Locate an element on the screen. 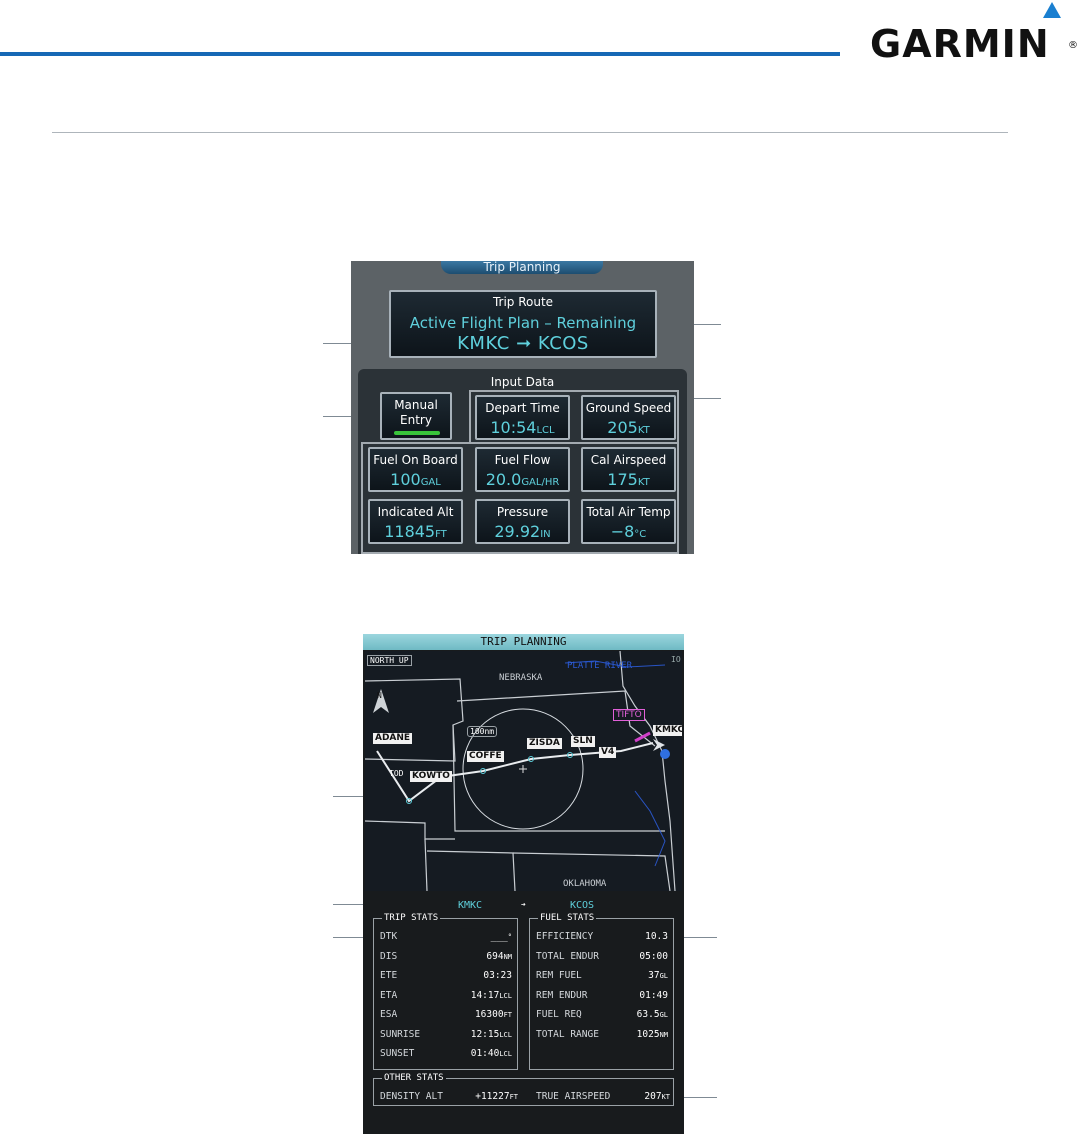 The image size is (1080, 1134). trip-planning-tab: Trip Planning is located at coordinates (522, 267).